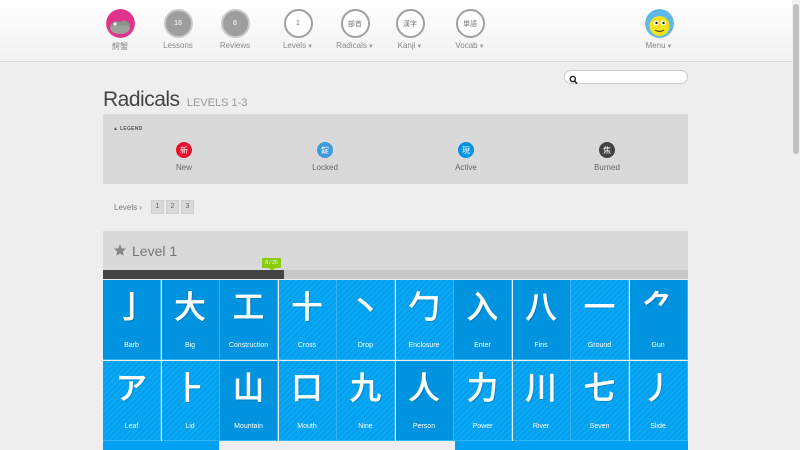 The height and width of the screenshot is (450, 800). Describe the element at coordinates (599, 389) in the screenshot. I see `radical-character: 七` at that location.